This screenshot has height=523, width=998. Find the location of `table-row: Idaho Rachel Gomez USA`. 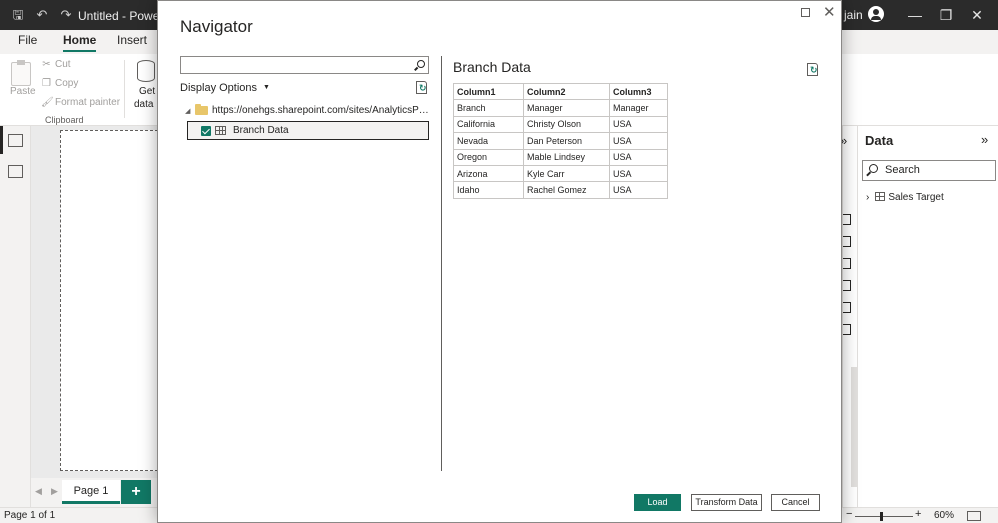

table-row: Idaho Rachel Gomez USA is located at coordinates (560, 190).